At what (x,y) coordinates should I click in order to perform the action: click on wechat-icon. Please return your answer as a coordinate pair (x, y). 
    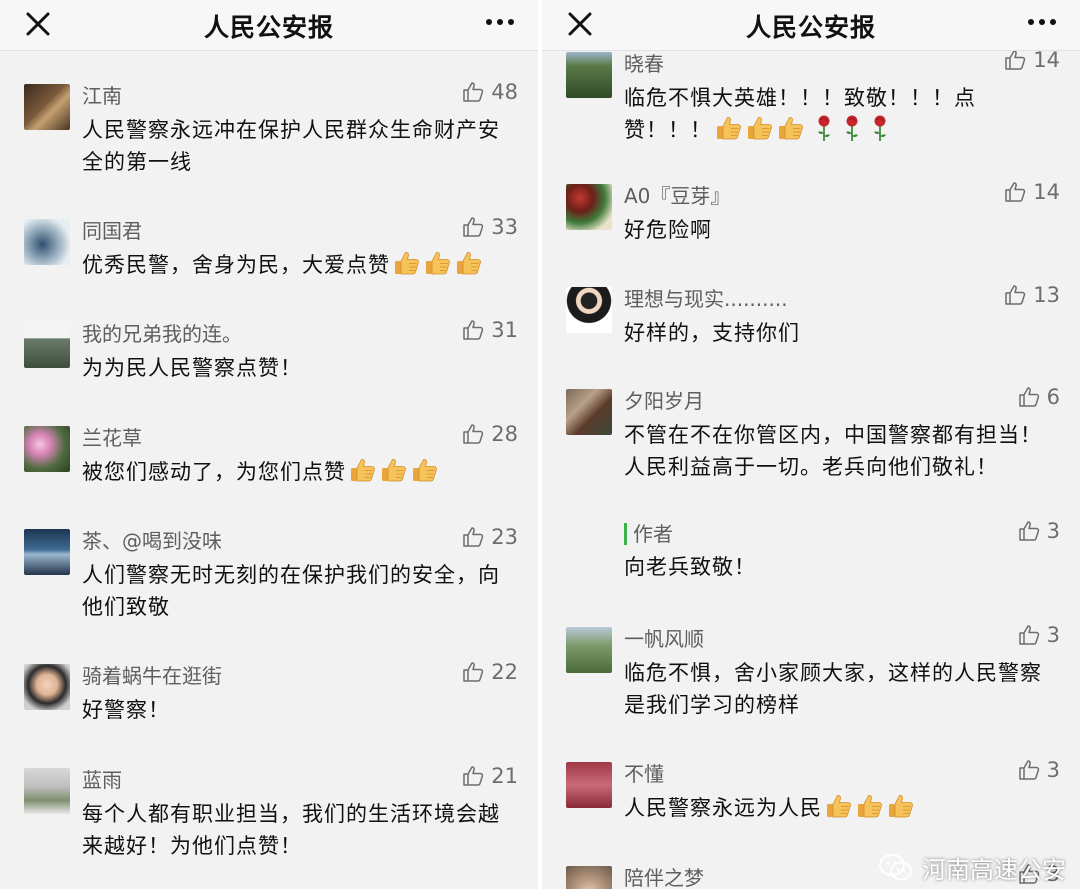
    Looking at the image, I should click on (895, 866).